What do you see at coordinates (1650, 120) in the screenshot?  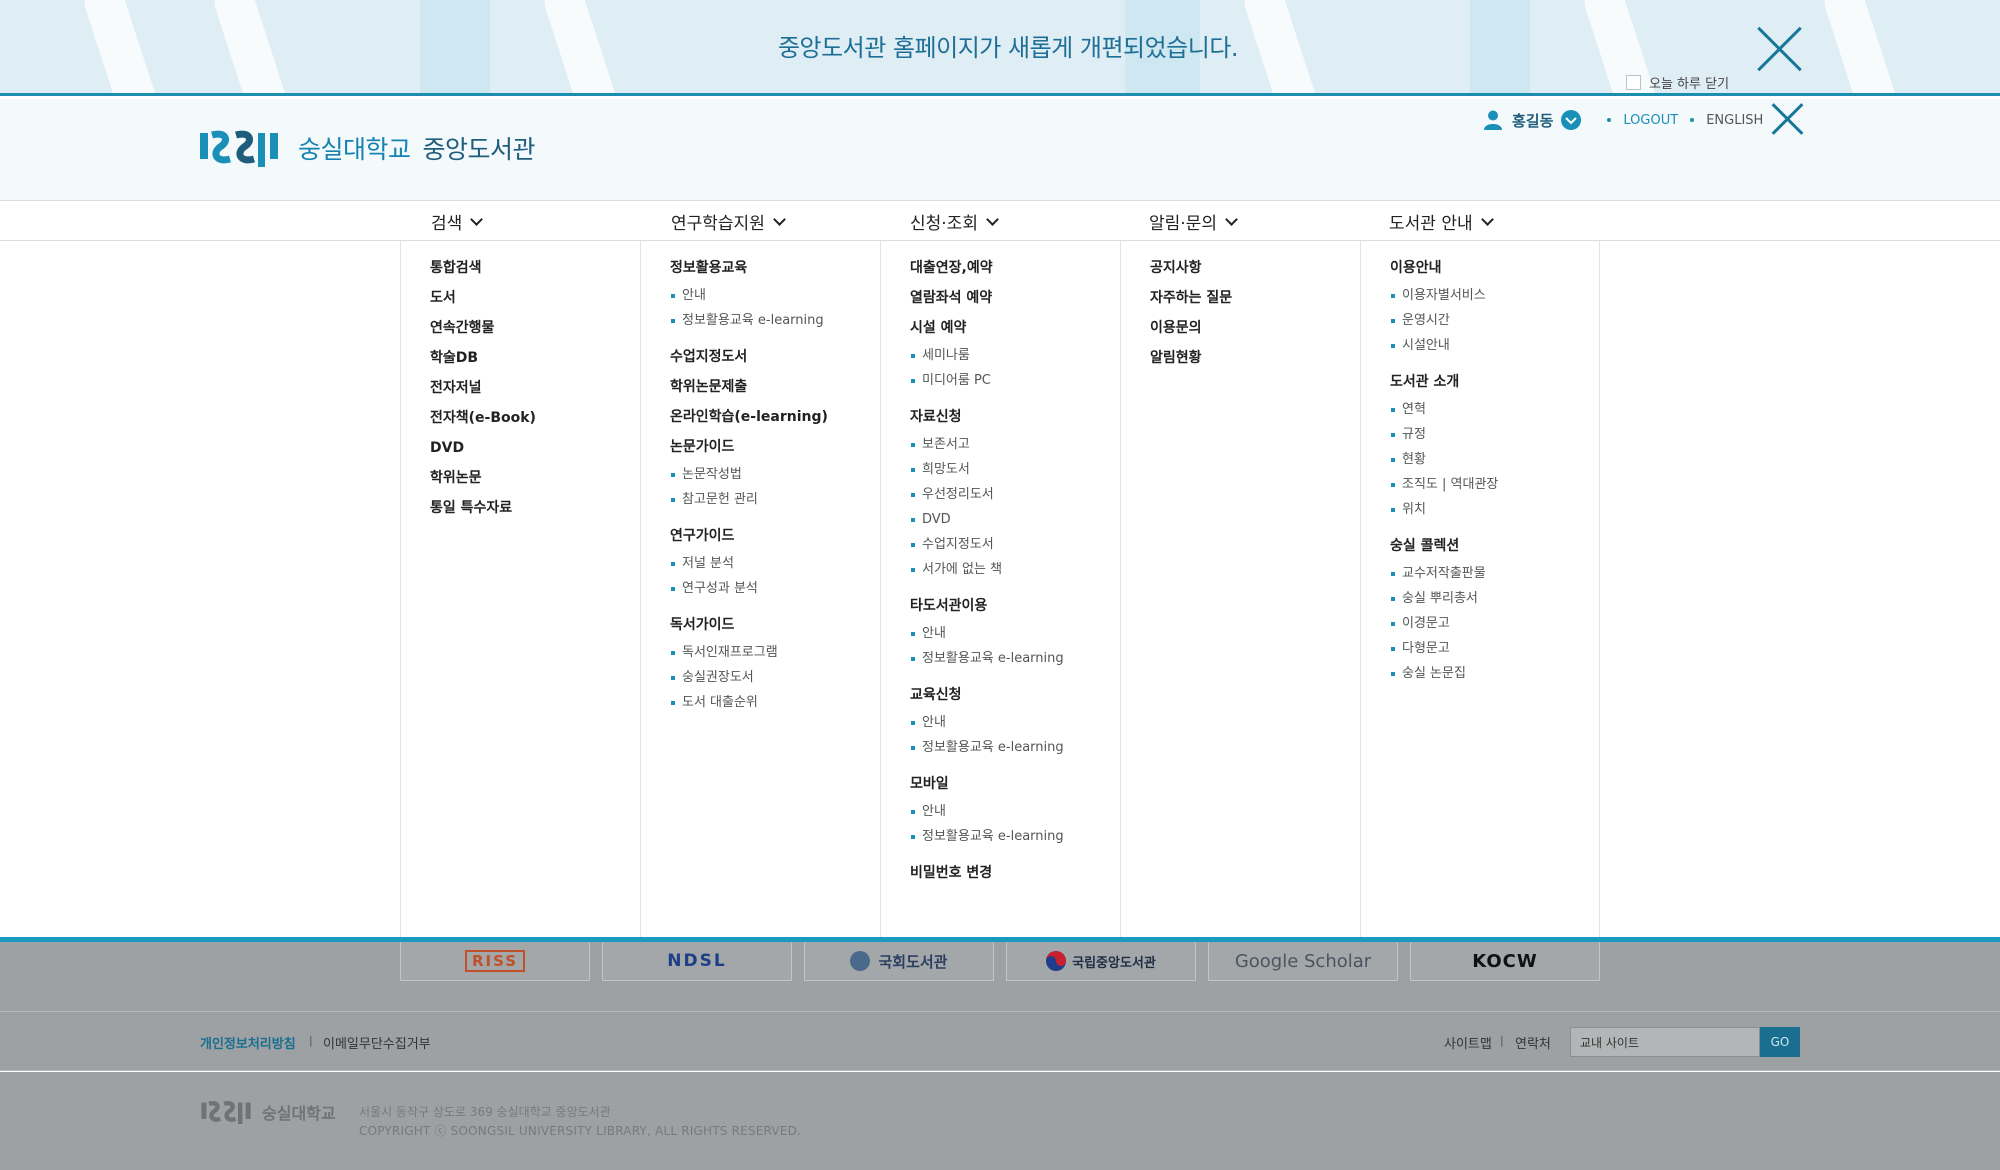 I see `logout-link: LOGOUT` at bounding box center [1650, 120].